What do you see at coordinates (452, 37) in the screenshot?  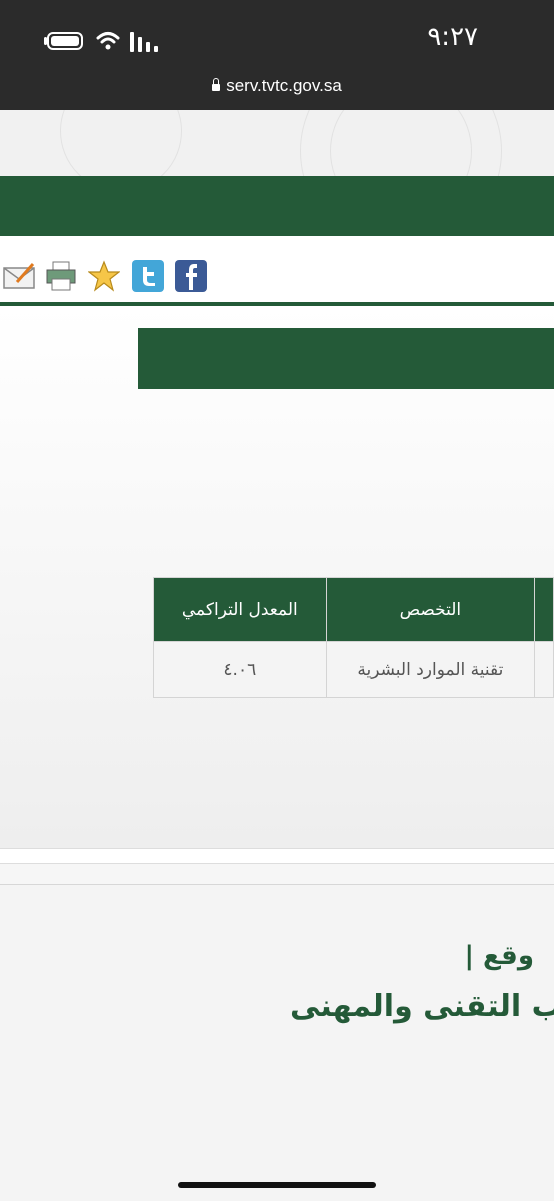 I see `status-time: ٩:٢٧` at bounding box center [452, 37].